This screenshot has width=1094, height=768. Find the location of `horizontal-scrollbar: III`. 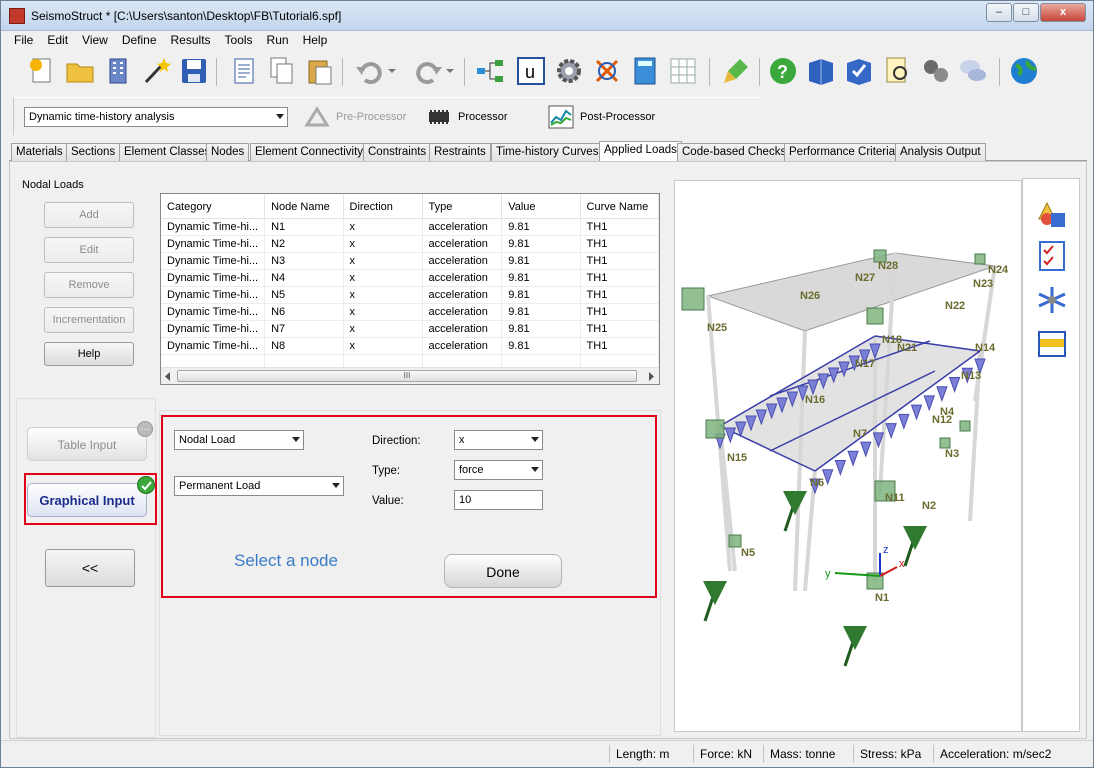

horizontal-scrollbar: III is located at coordinates (410, 375).